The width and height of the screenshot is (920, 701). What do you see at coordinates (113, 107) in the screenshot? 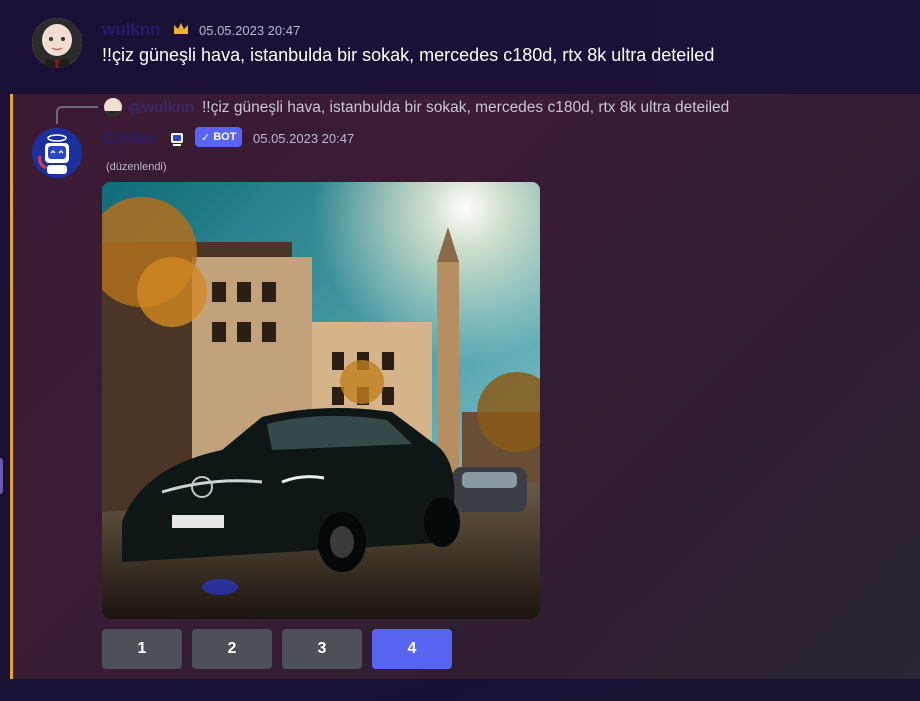
I see `reply-avatar` at bounding box center [113, 107].